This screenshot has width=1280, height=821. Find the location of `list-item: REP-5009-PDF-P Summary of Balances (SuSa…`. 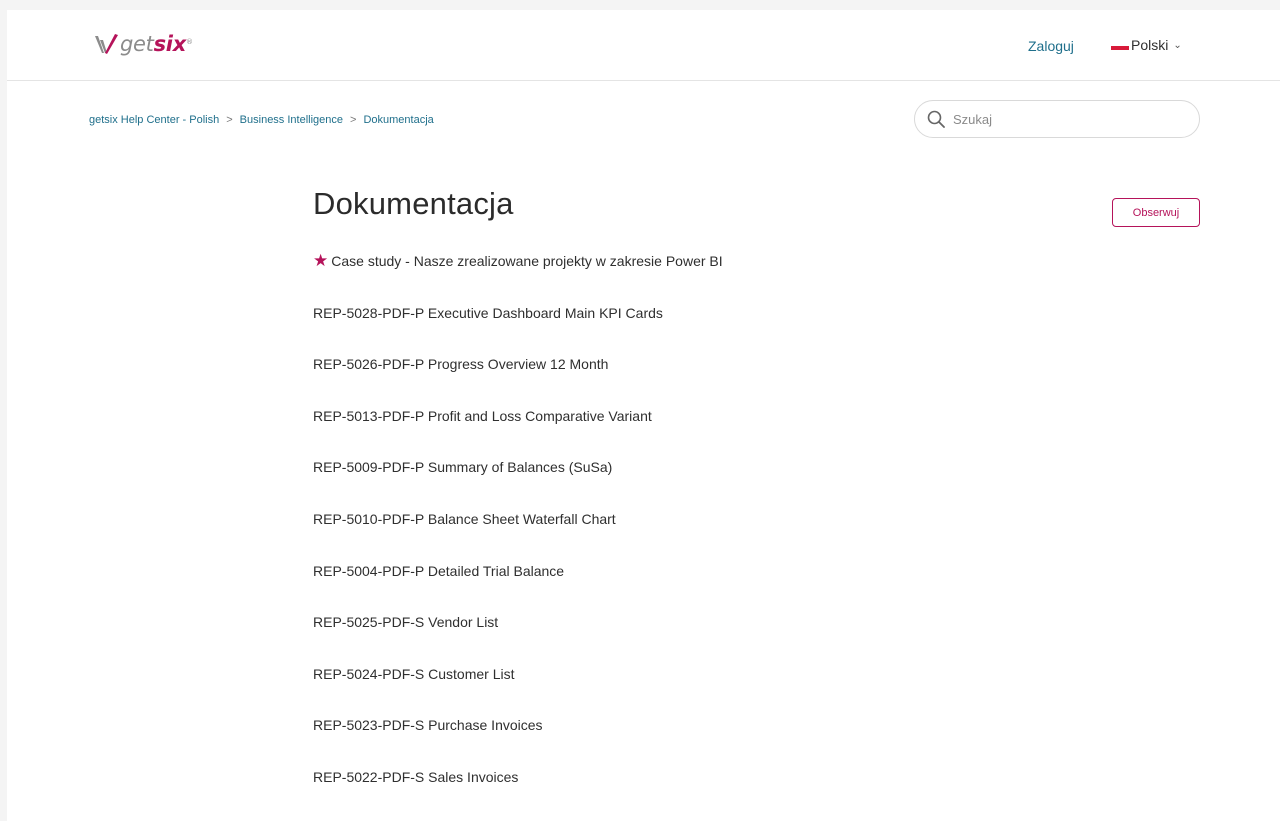

list-item: REP-5009-PDF-P Summary of Balances (SuSa… is located at coordinates (518, 484).